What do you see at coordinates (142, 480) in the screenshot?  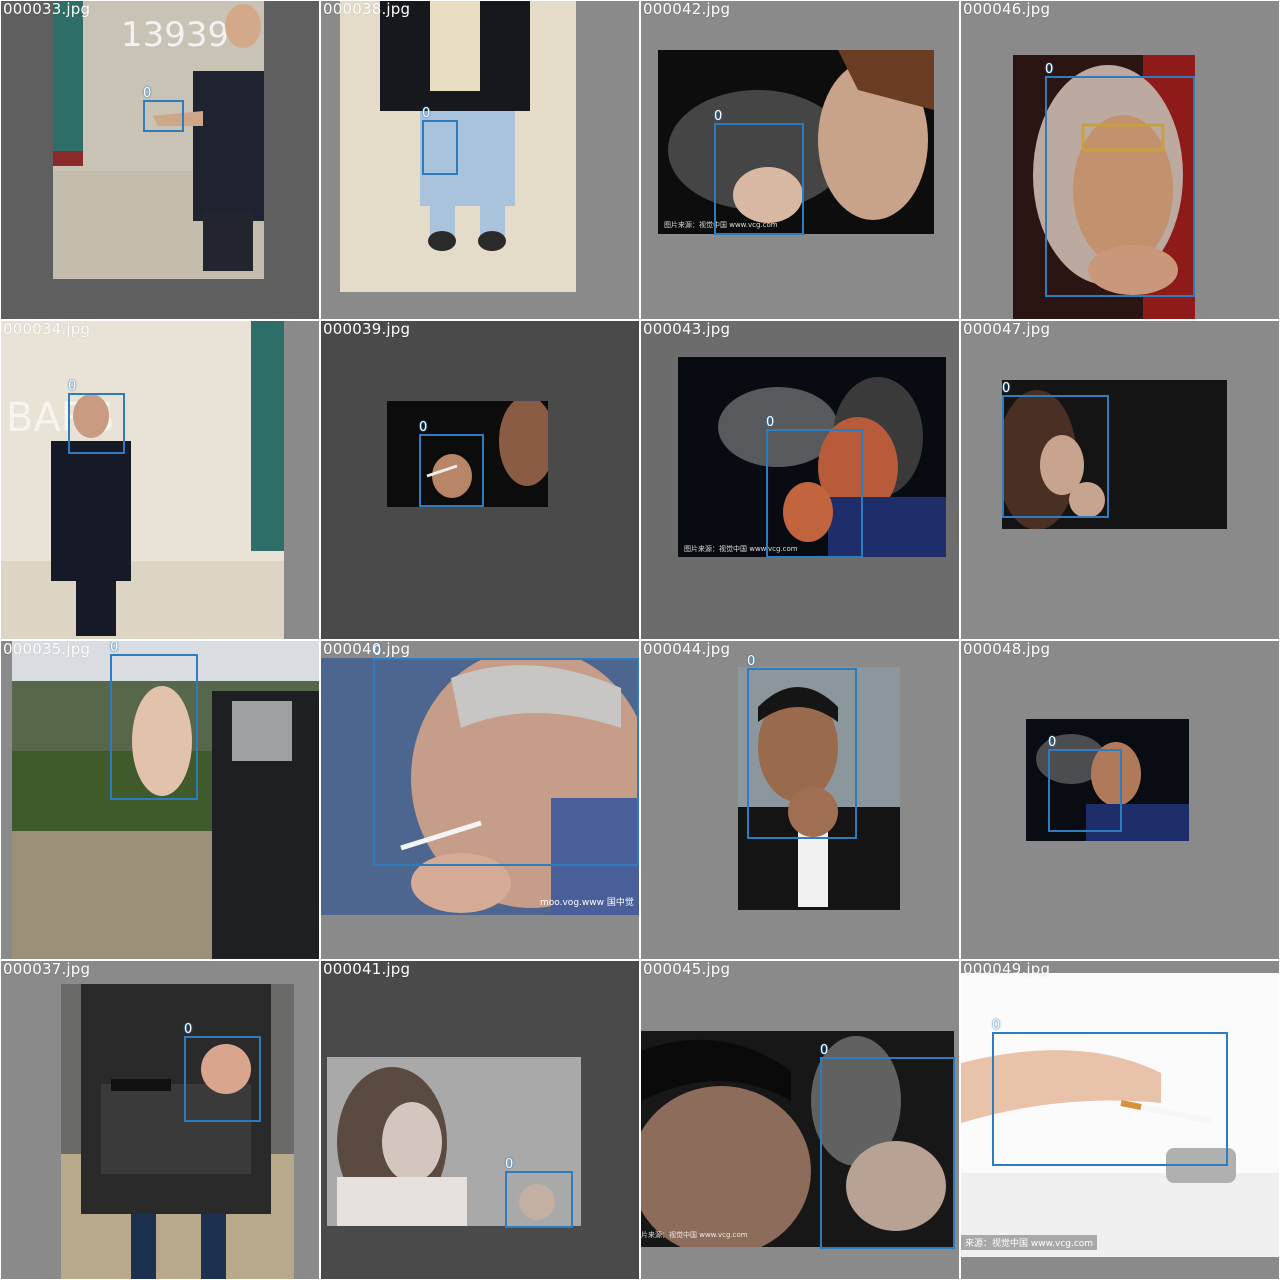 I see `photo: BARS` at bounding box center [142, 480].